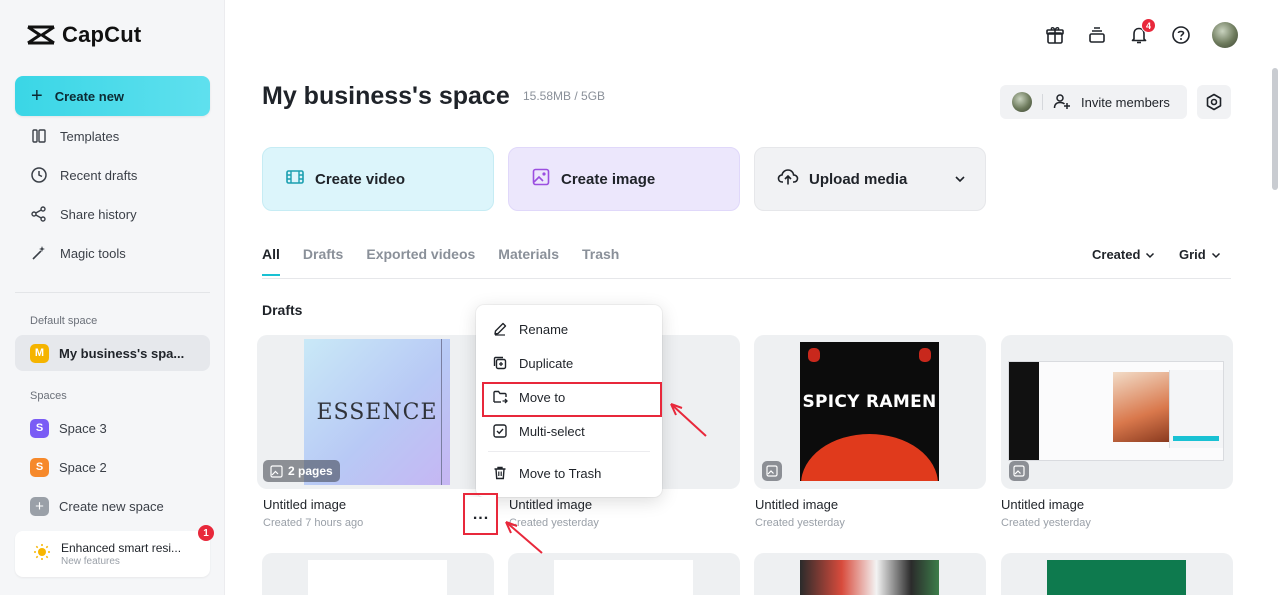 The width and height of the screenshot is (1280, 595). What do you see at coordinates (869, 457) in the screenshot?
I see `bowl-shape` at bounding box center [869, 457].